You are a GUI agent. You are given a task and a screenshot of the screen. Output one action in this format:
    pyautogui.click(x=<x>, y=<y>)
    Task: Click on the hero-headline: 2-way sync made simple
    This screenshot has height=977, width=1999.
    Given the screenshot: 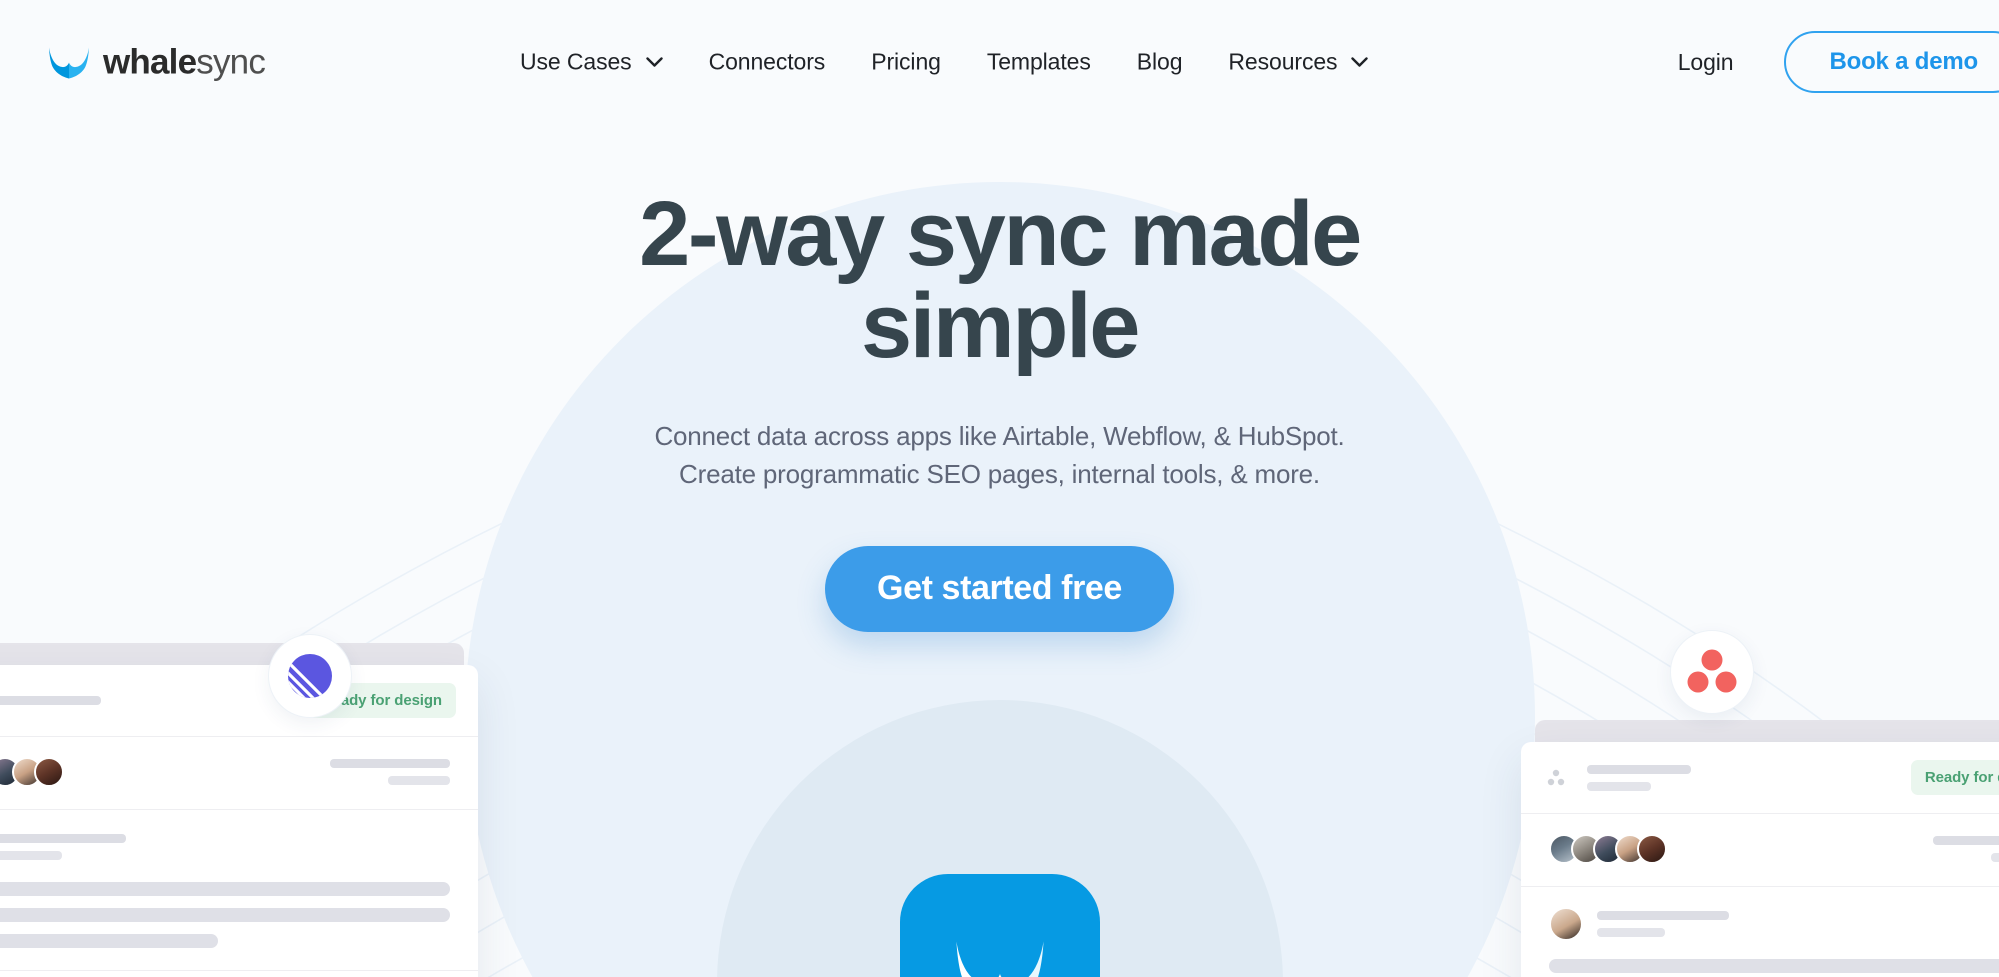 What is the action you would take?
    pyautogui.click(x=1000, y=280)
    